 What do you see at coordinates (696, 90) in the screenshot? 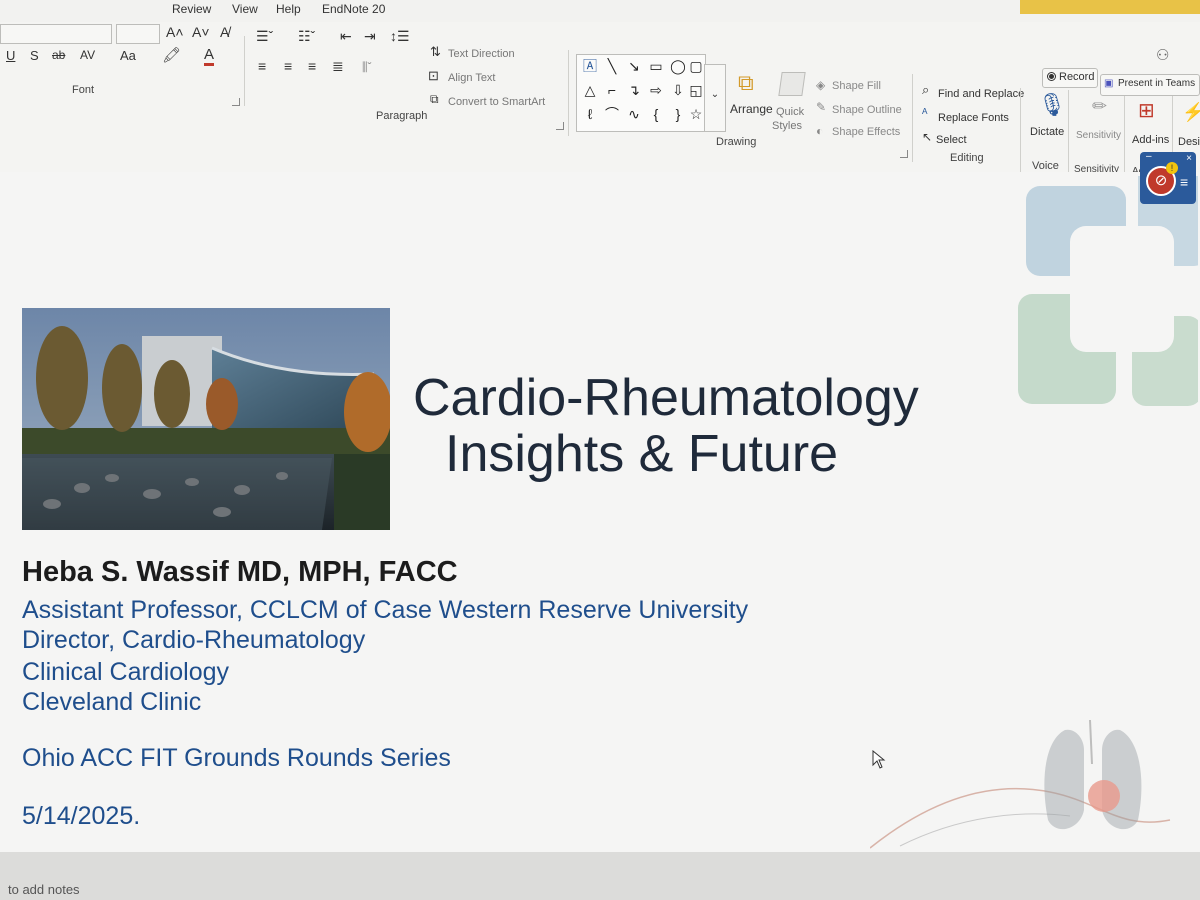
I see `snip-rect-shape-icon: ◱` at bounding box center [696, 90].